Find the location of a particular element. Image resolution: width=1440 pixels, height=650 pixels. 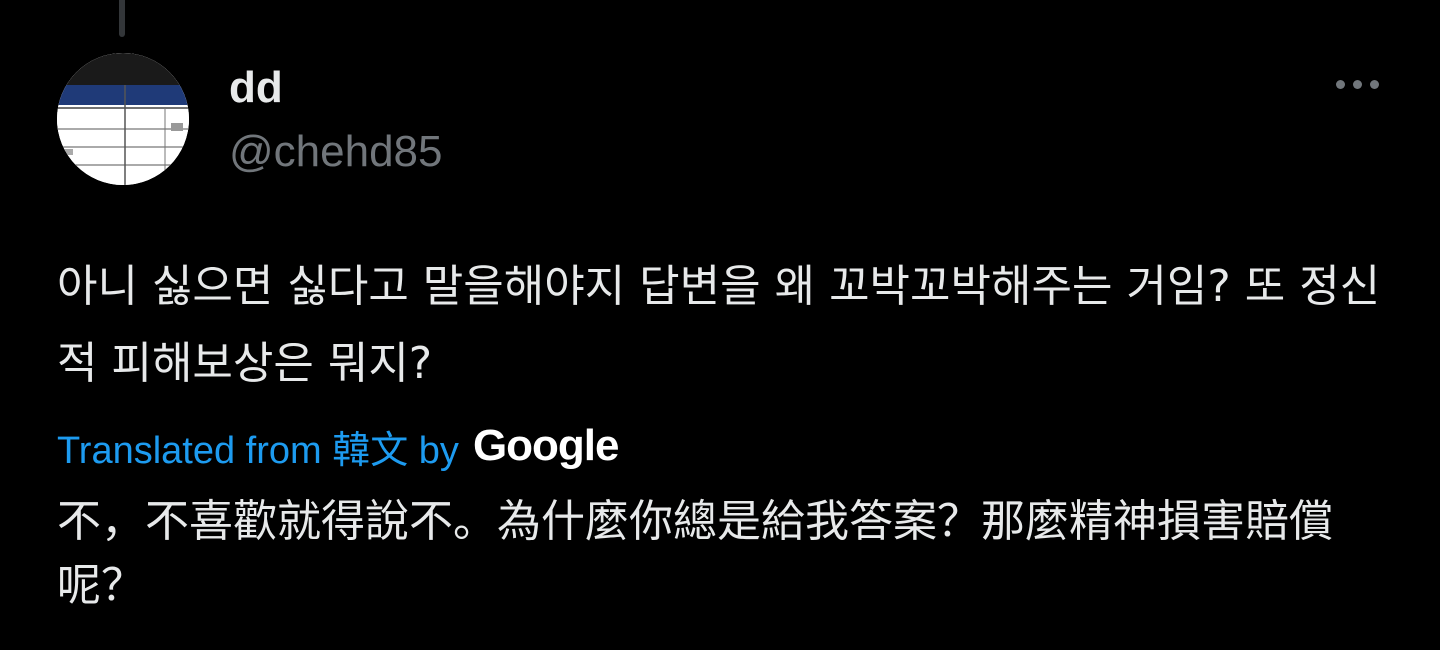

avatar is located at coordinates (123, 119).